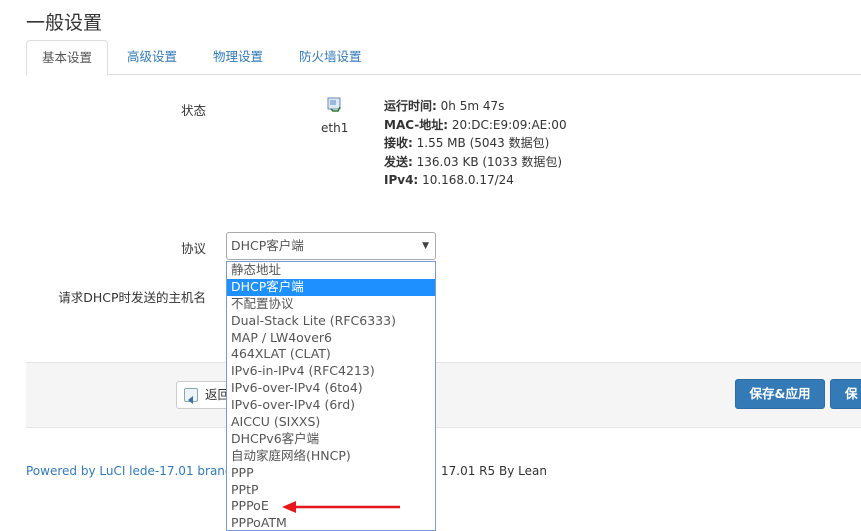 Image resolution: width=861 pixels, height=531 pixels. I want to click on tx-label: 发送:, so click(398, 161).